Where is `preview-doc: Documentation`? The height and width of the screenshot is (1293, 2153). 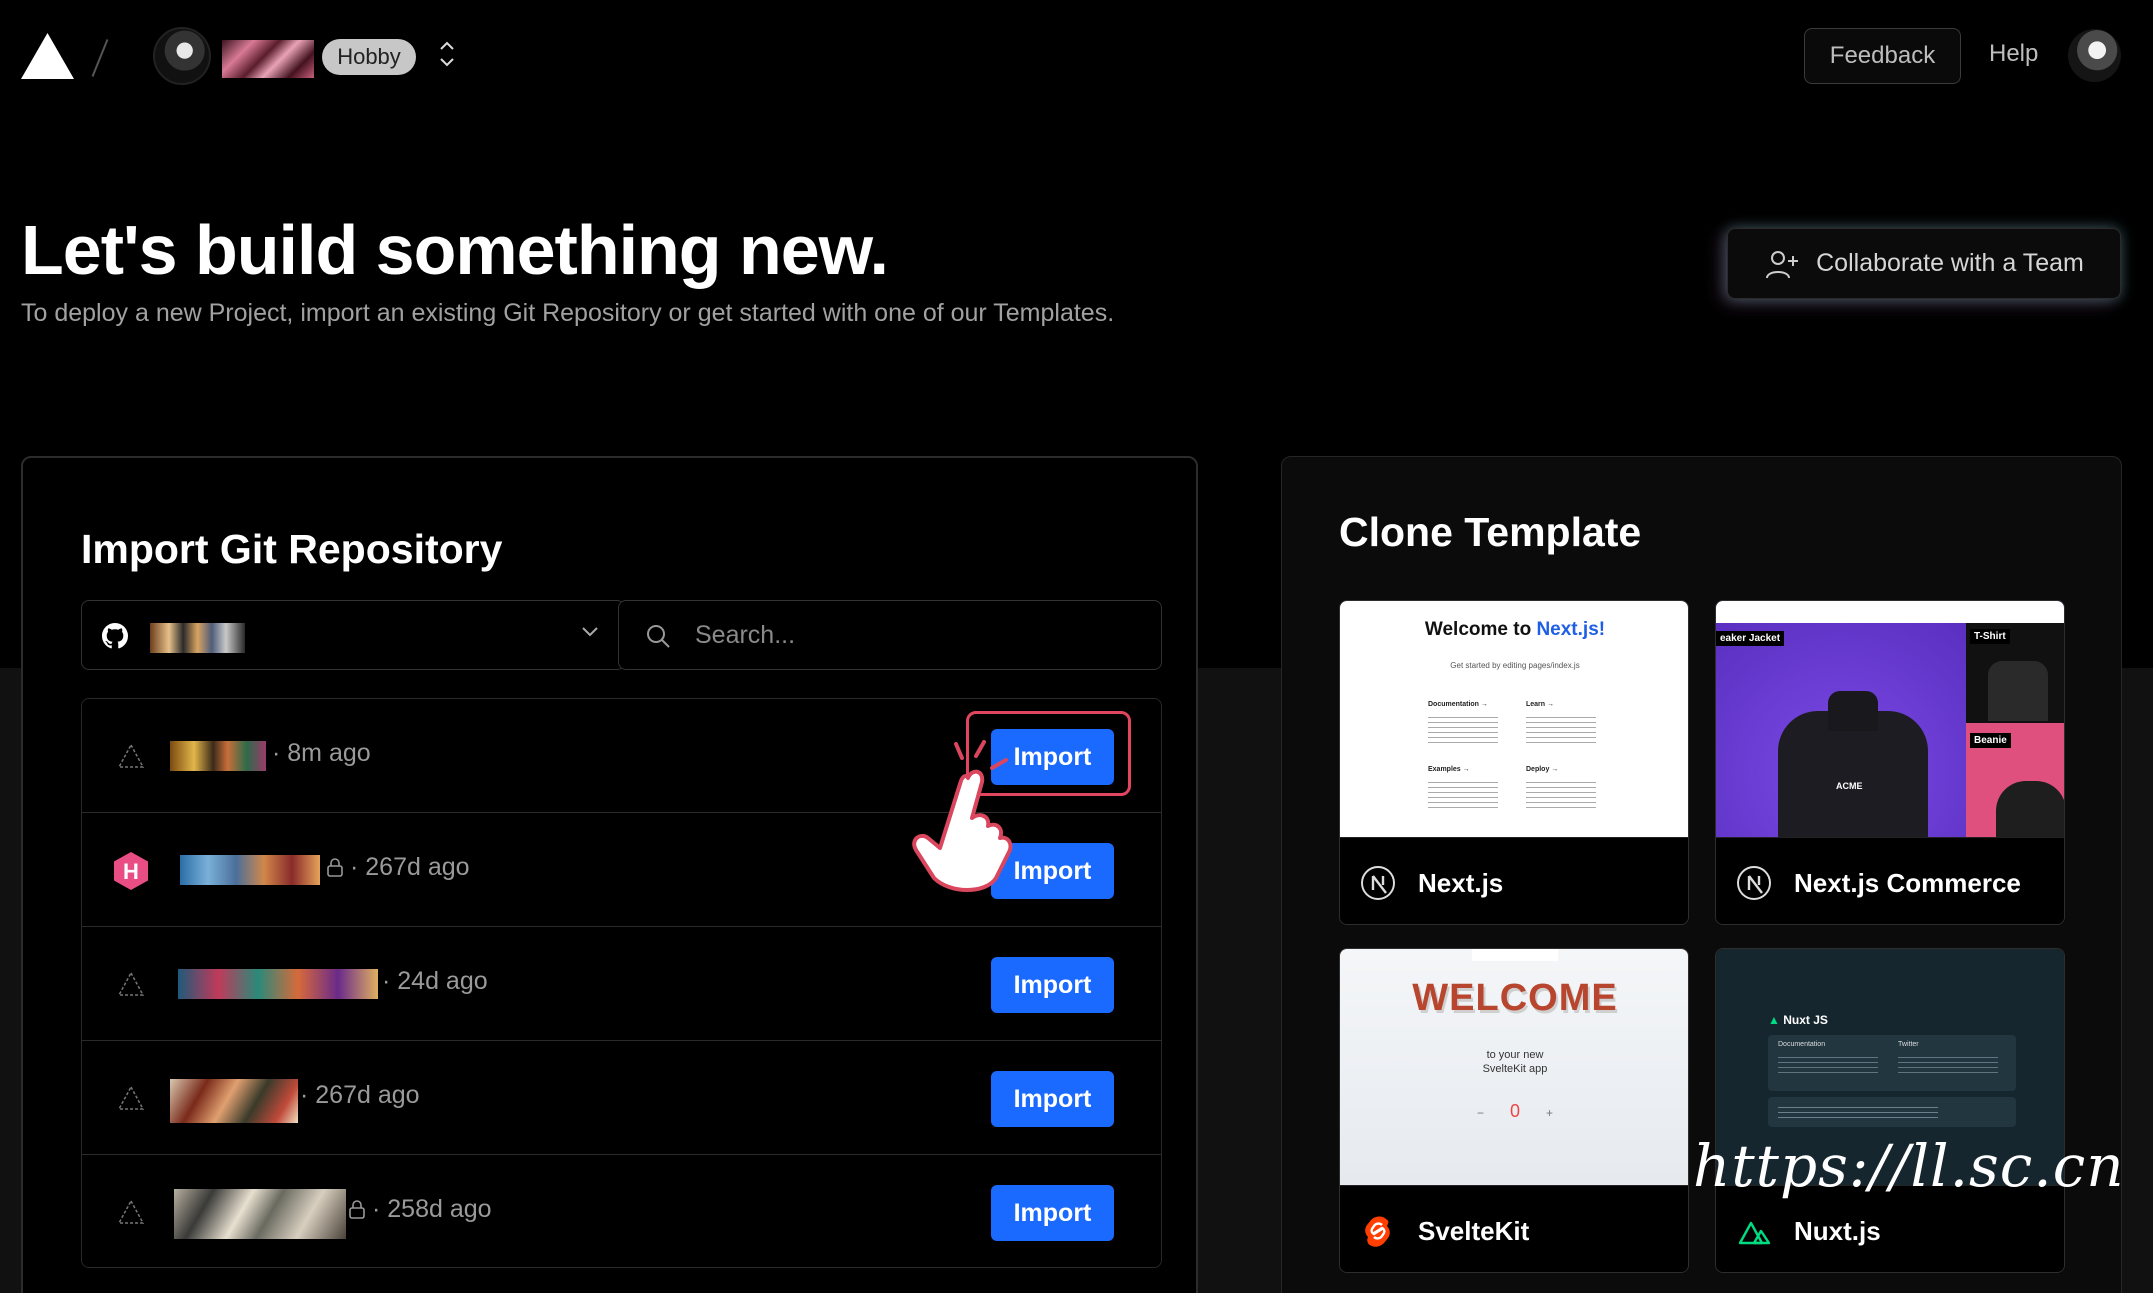 preview-doc: Documentation is located at coordinates (1802, 1044).